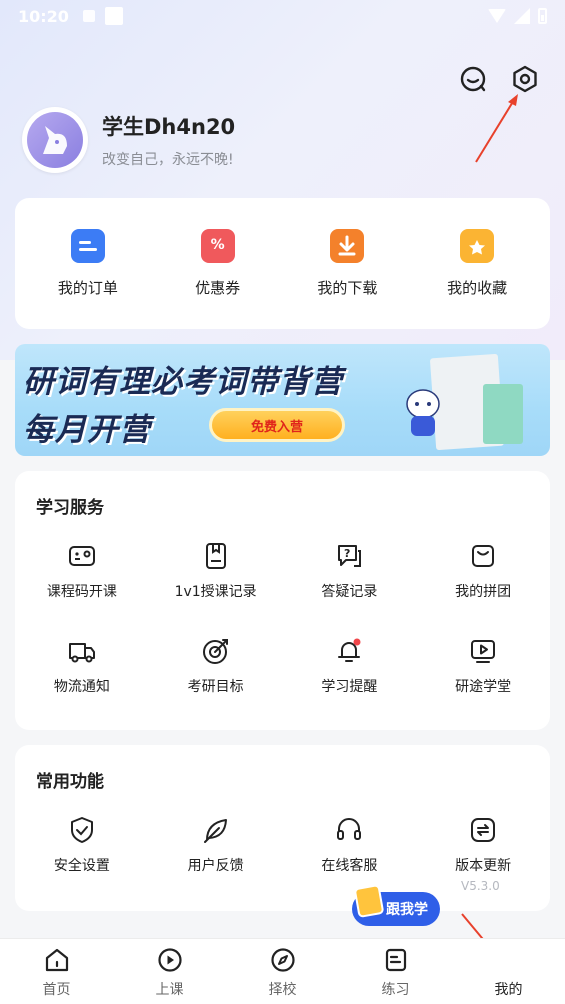  Describe the element at coordinates (542, 16) in the screenshot. I see `battery-icon` at that location.